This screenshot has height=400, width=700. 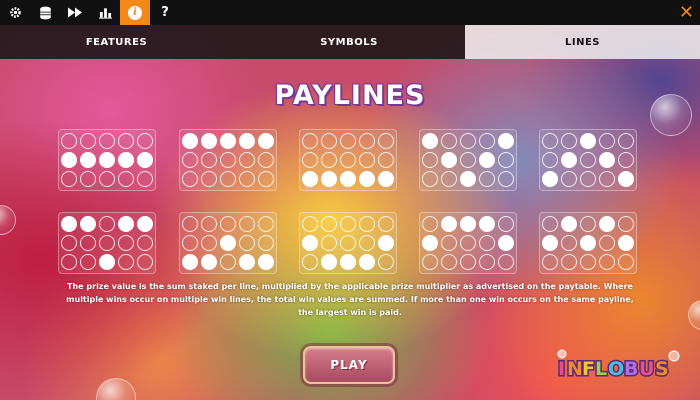 What do you see at coordinates (662, 369) in the screenshot?
I see `svg-text: S` at bounding box center [662, 369].